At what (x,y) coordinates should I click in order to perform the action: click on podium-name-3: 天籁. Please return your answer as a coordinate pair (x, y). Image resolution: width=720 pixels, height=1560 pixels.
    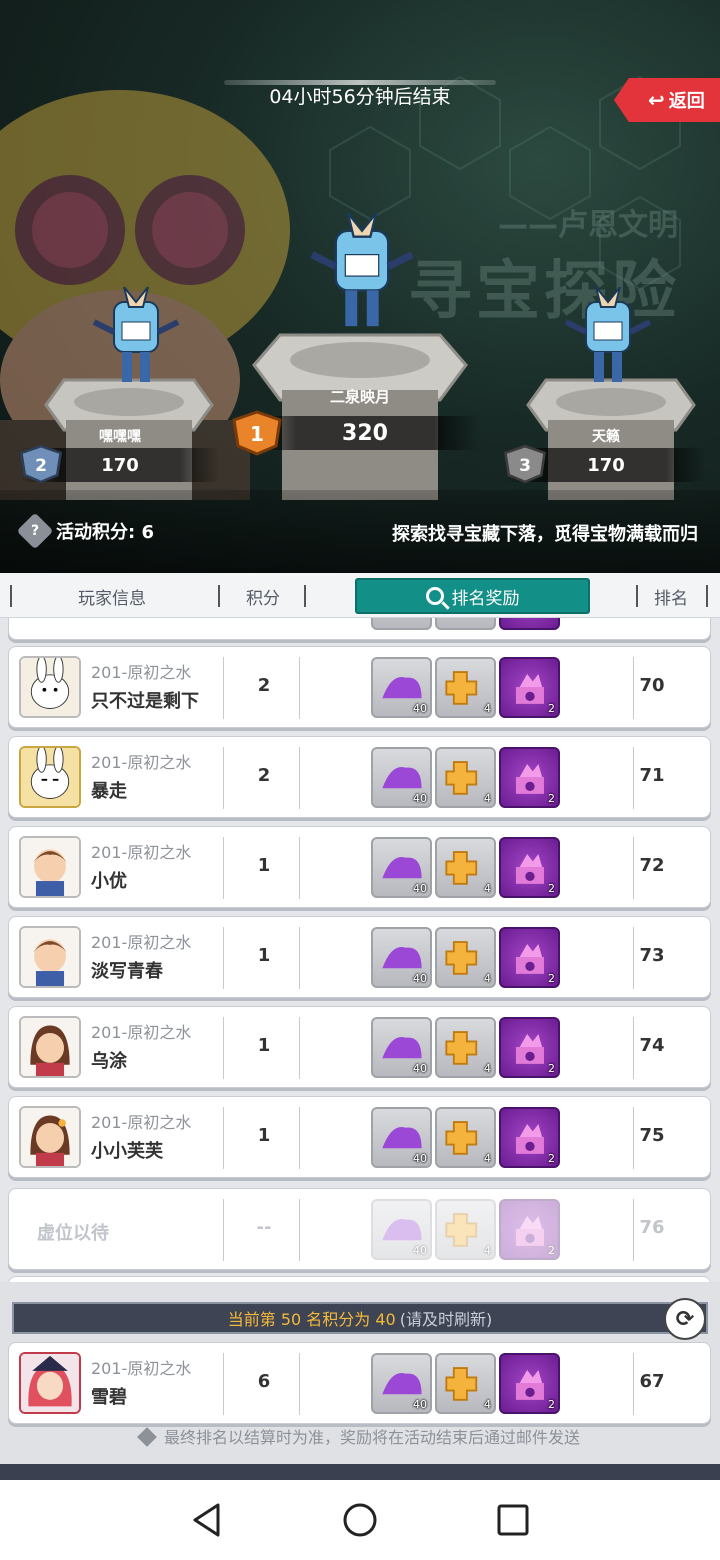
    Looking at the image, I should click on (606, 437).